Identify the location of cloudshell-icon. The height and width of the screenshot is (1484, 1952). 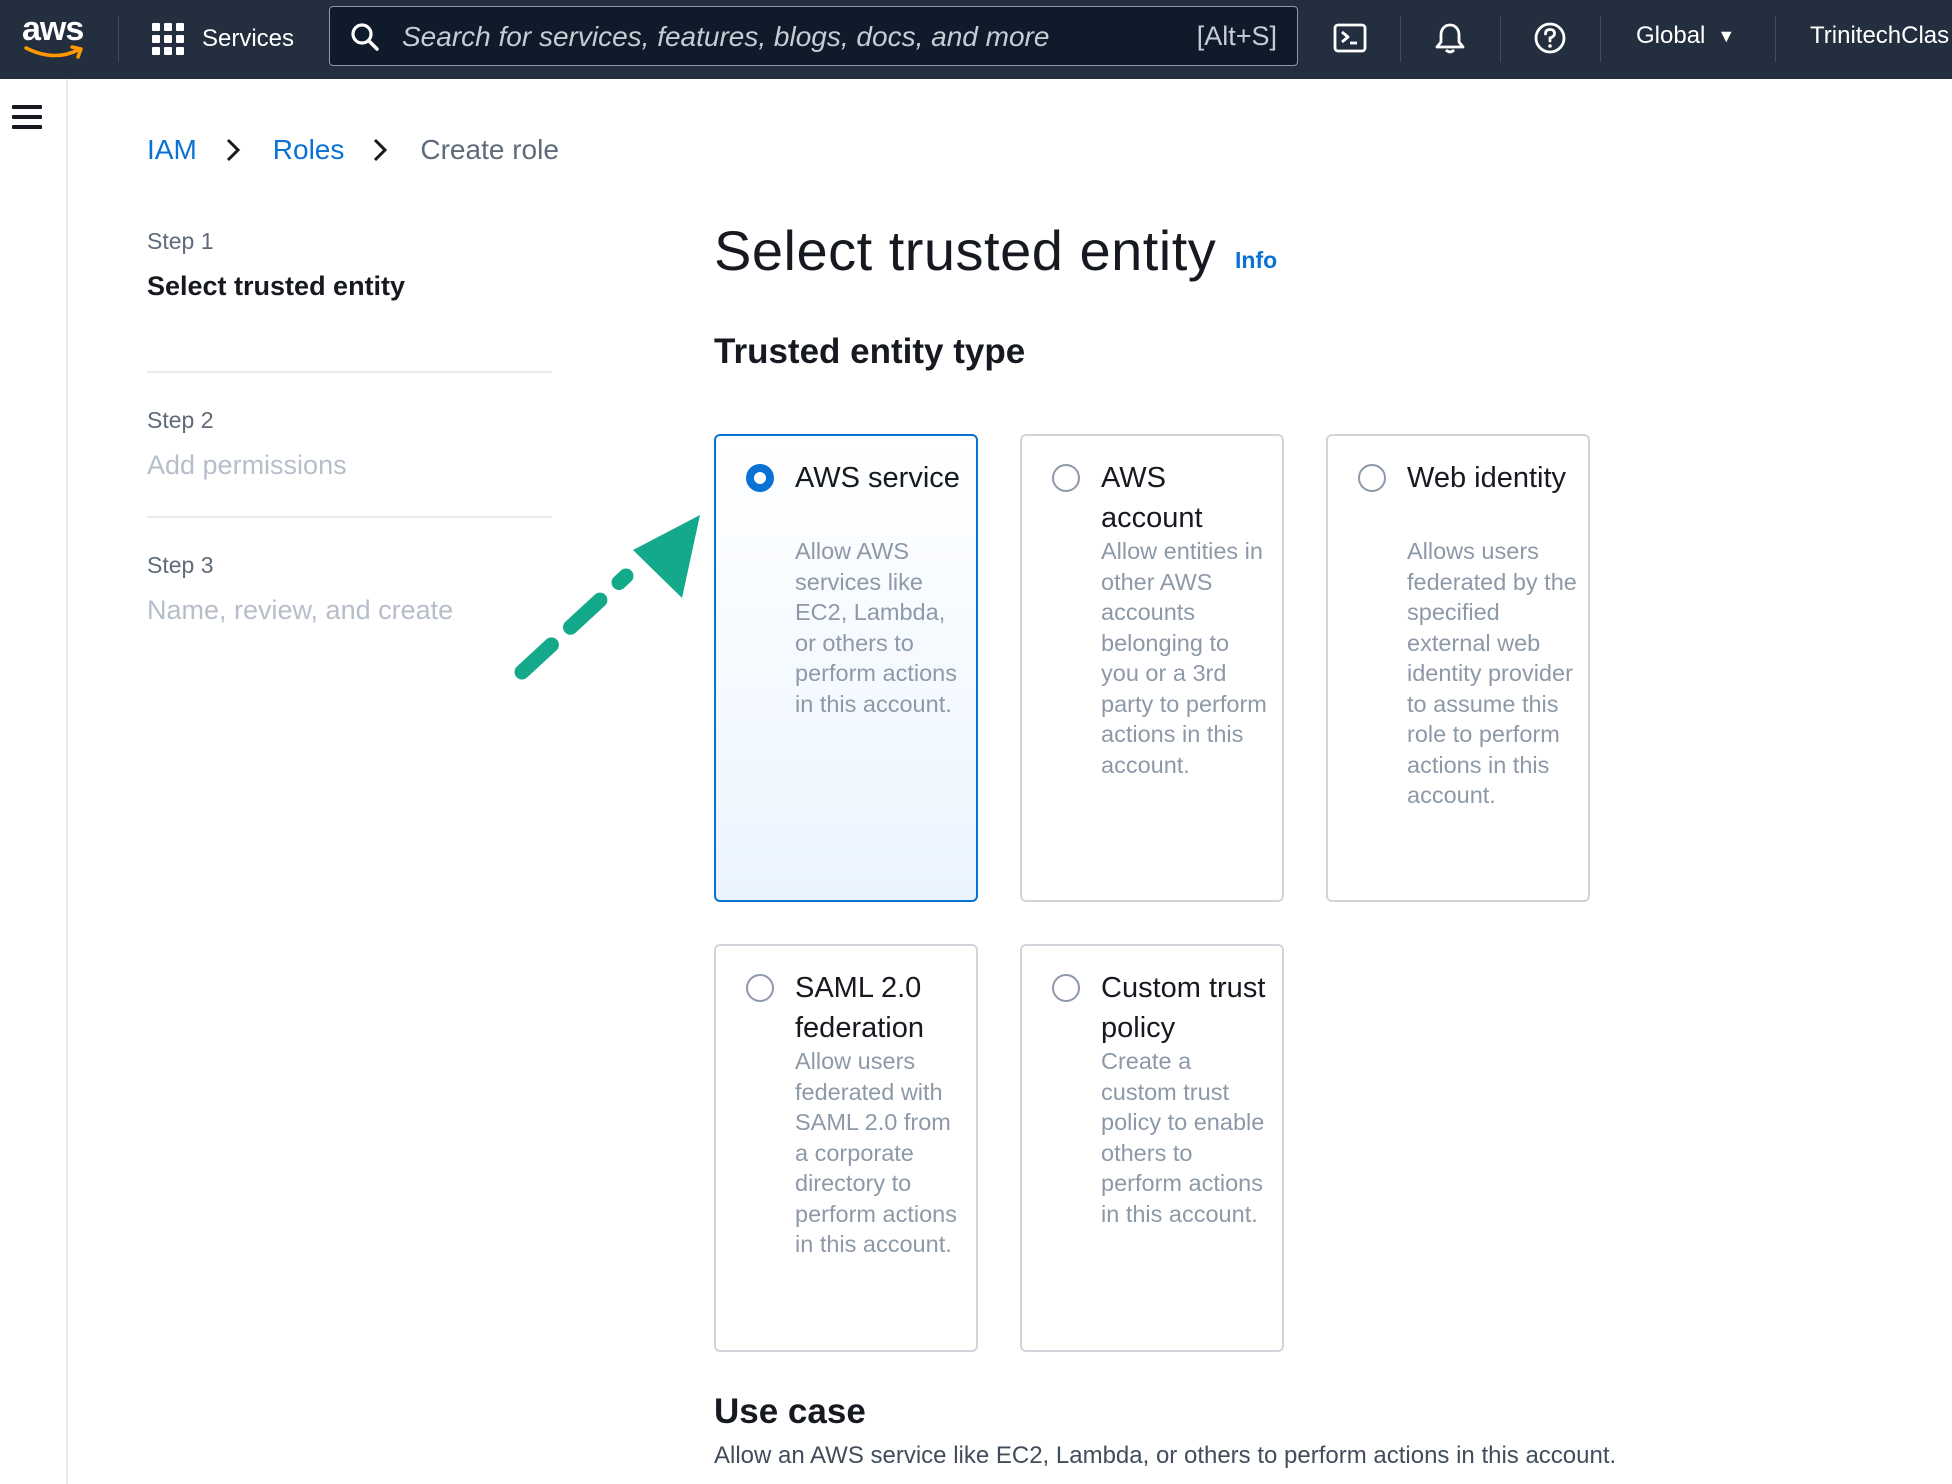
(1350, 38).